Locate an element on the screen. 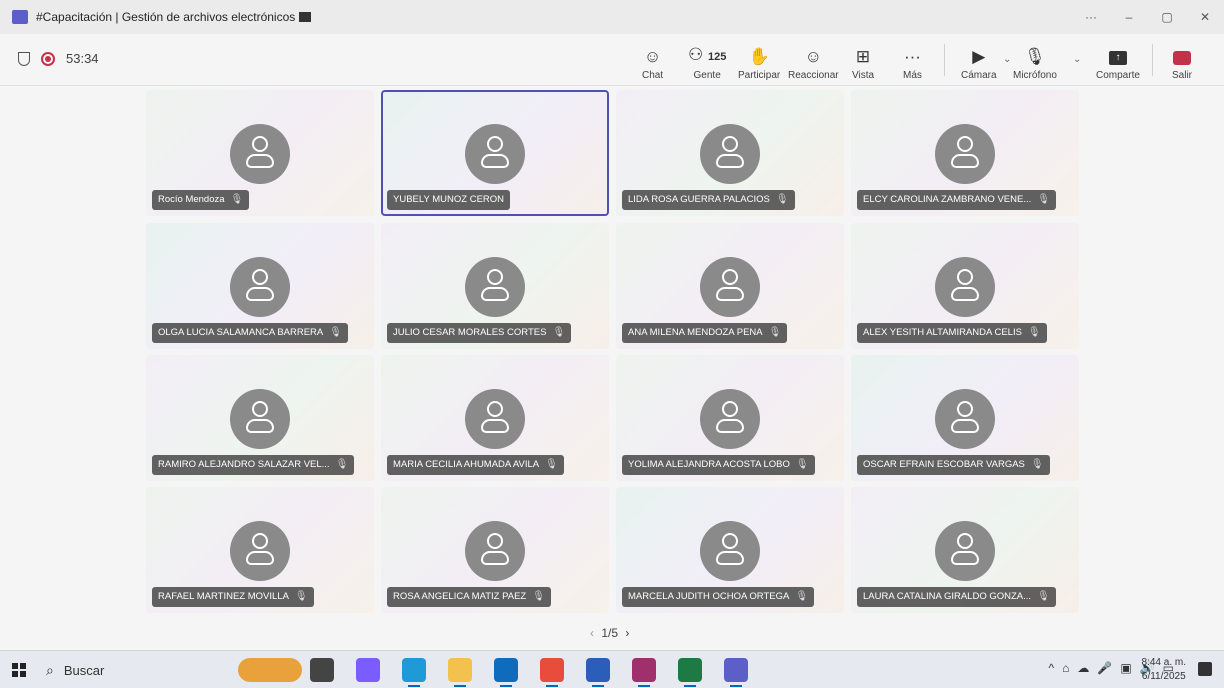 This screenshot has width=1224, height=688. participant-tile: OLGA LUCIA SALAMANCA BARRERA 🎙 is located at coordinates (260, 286).